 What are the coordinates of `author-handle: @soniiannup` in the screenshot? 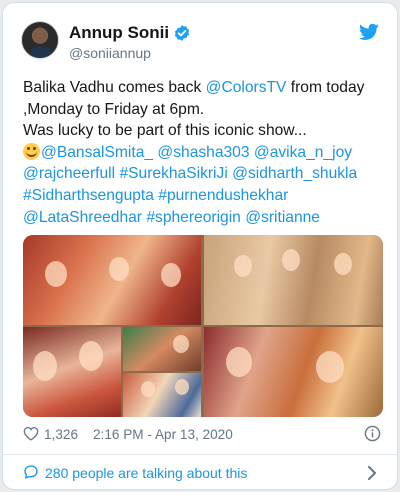 It's located at (110, 53).